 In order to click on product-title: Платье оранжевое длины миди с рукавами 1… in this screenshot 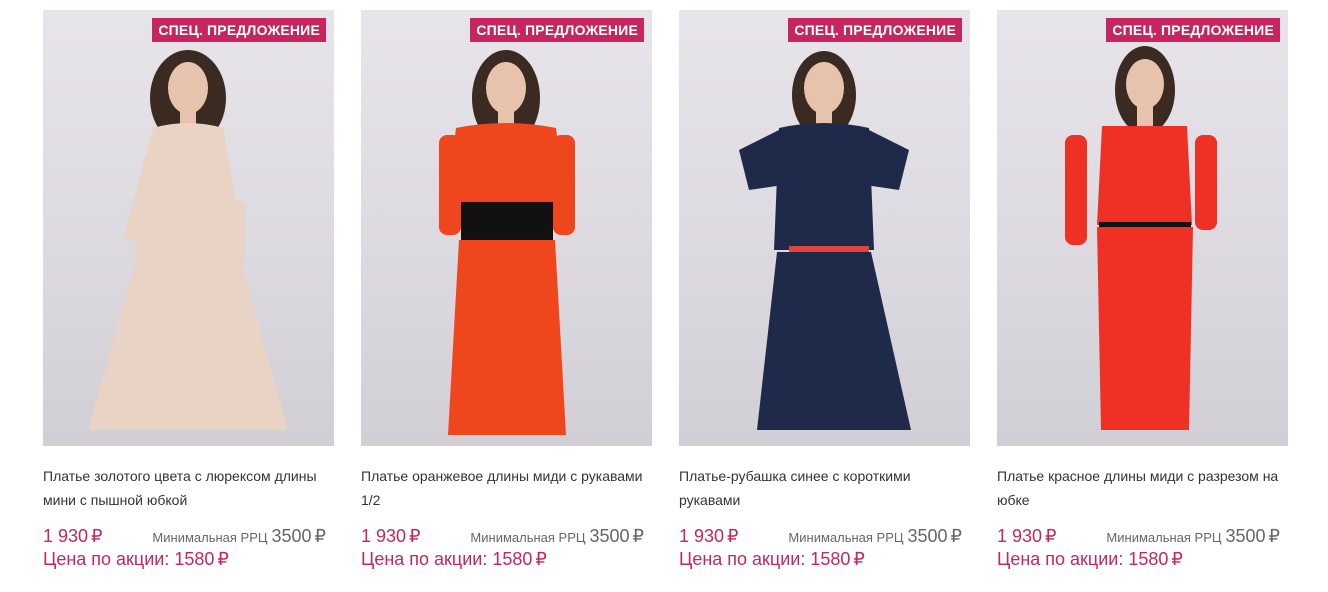, I will do `click(506, 488)`.